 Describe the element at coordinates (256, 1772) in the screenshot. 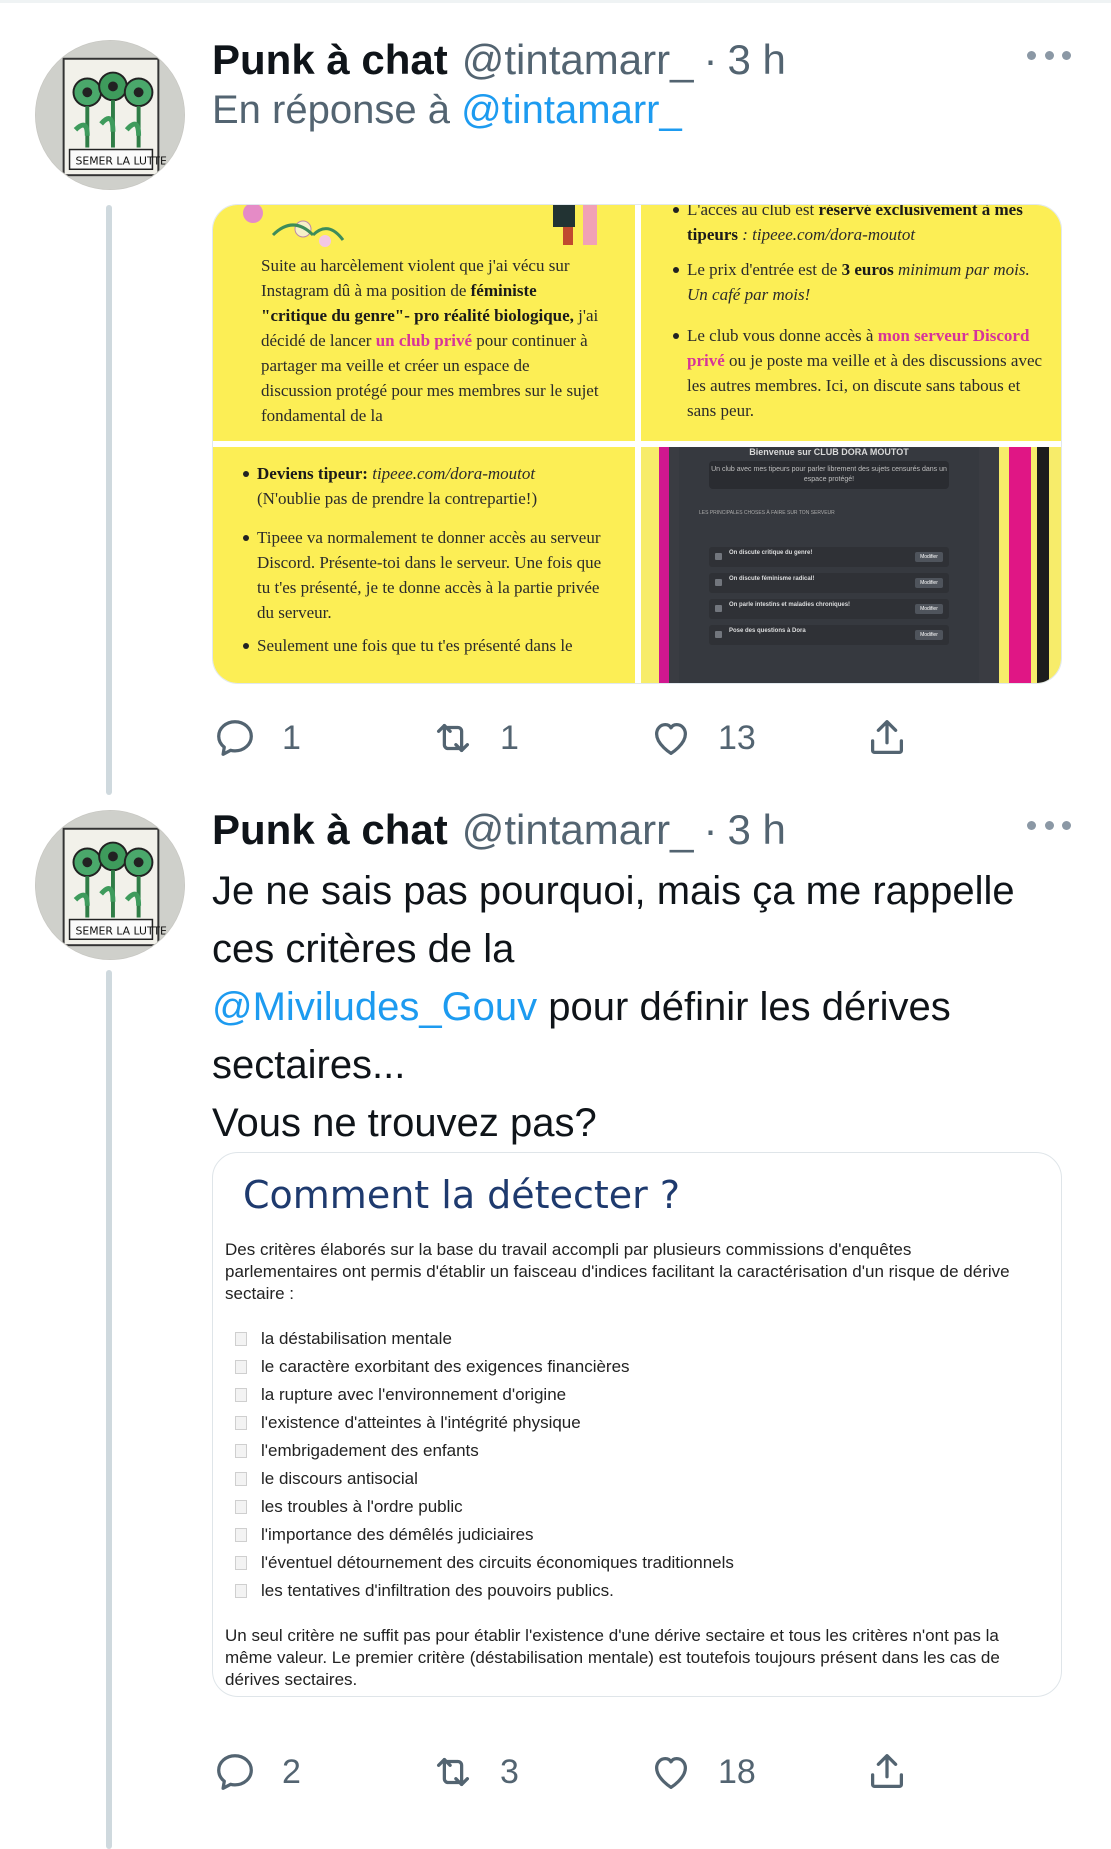

I see `reply-button: 2` at that location.